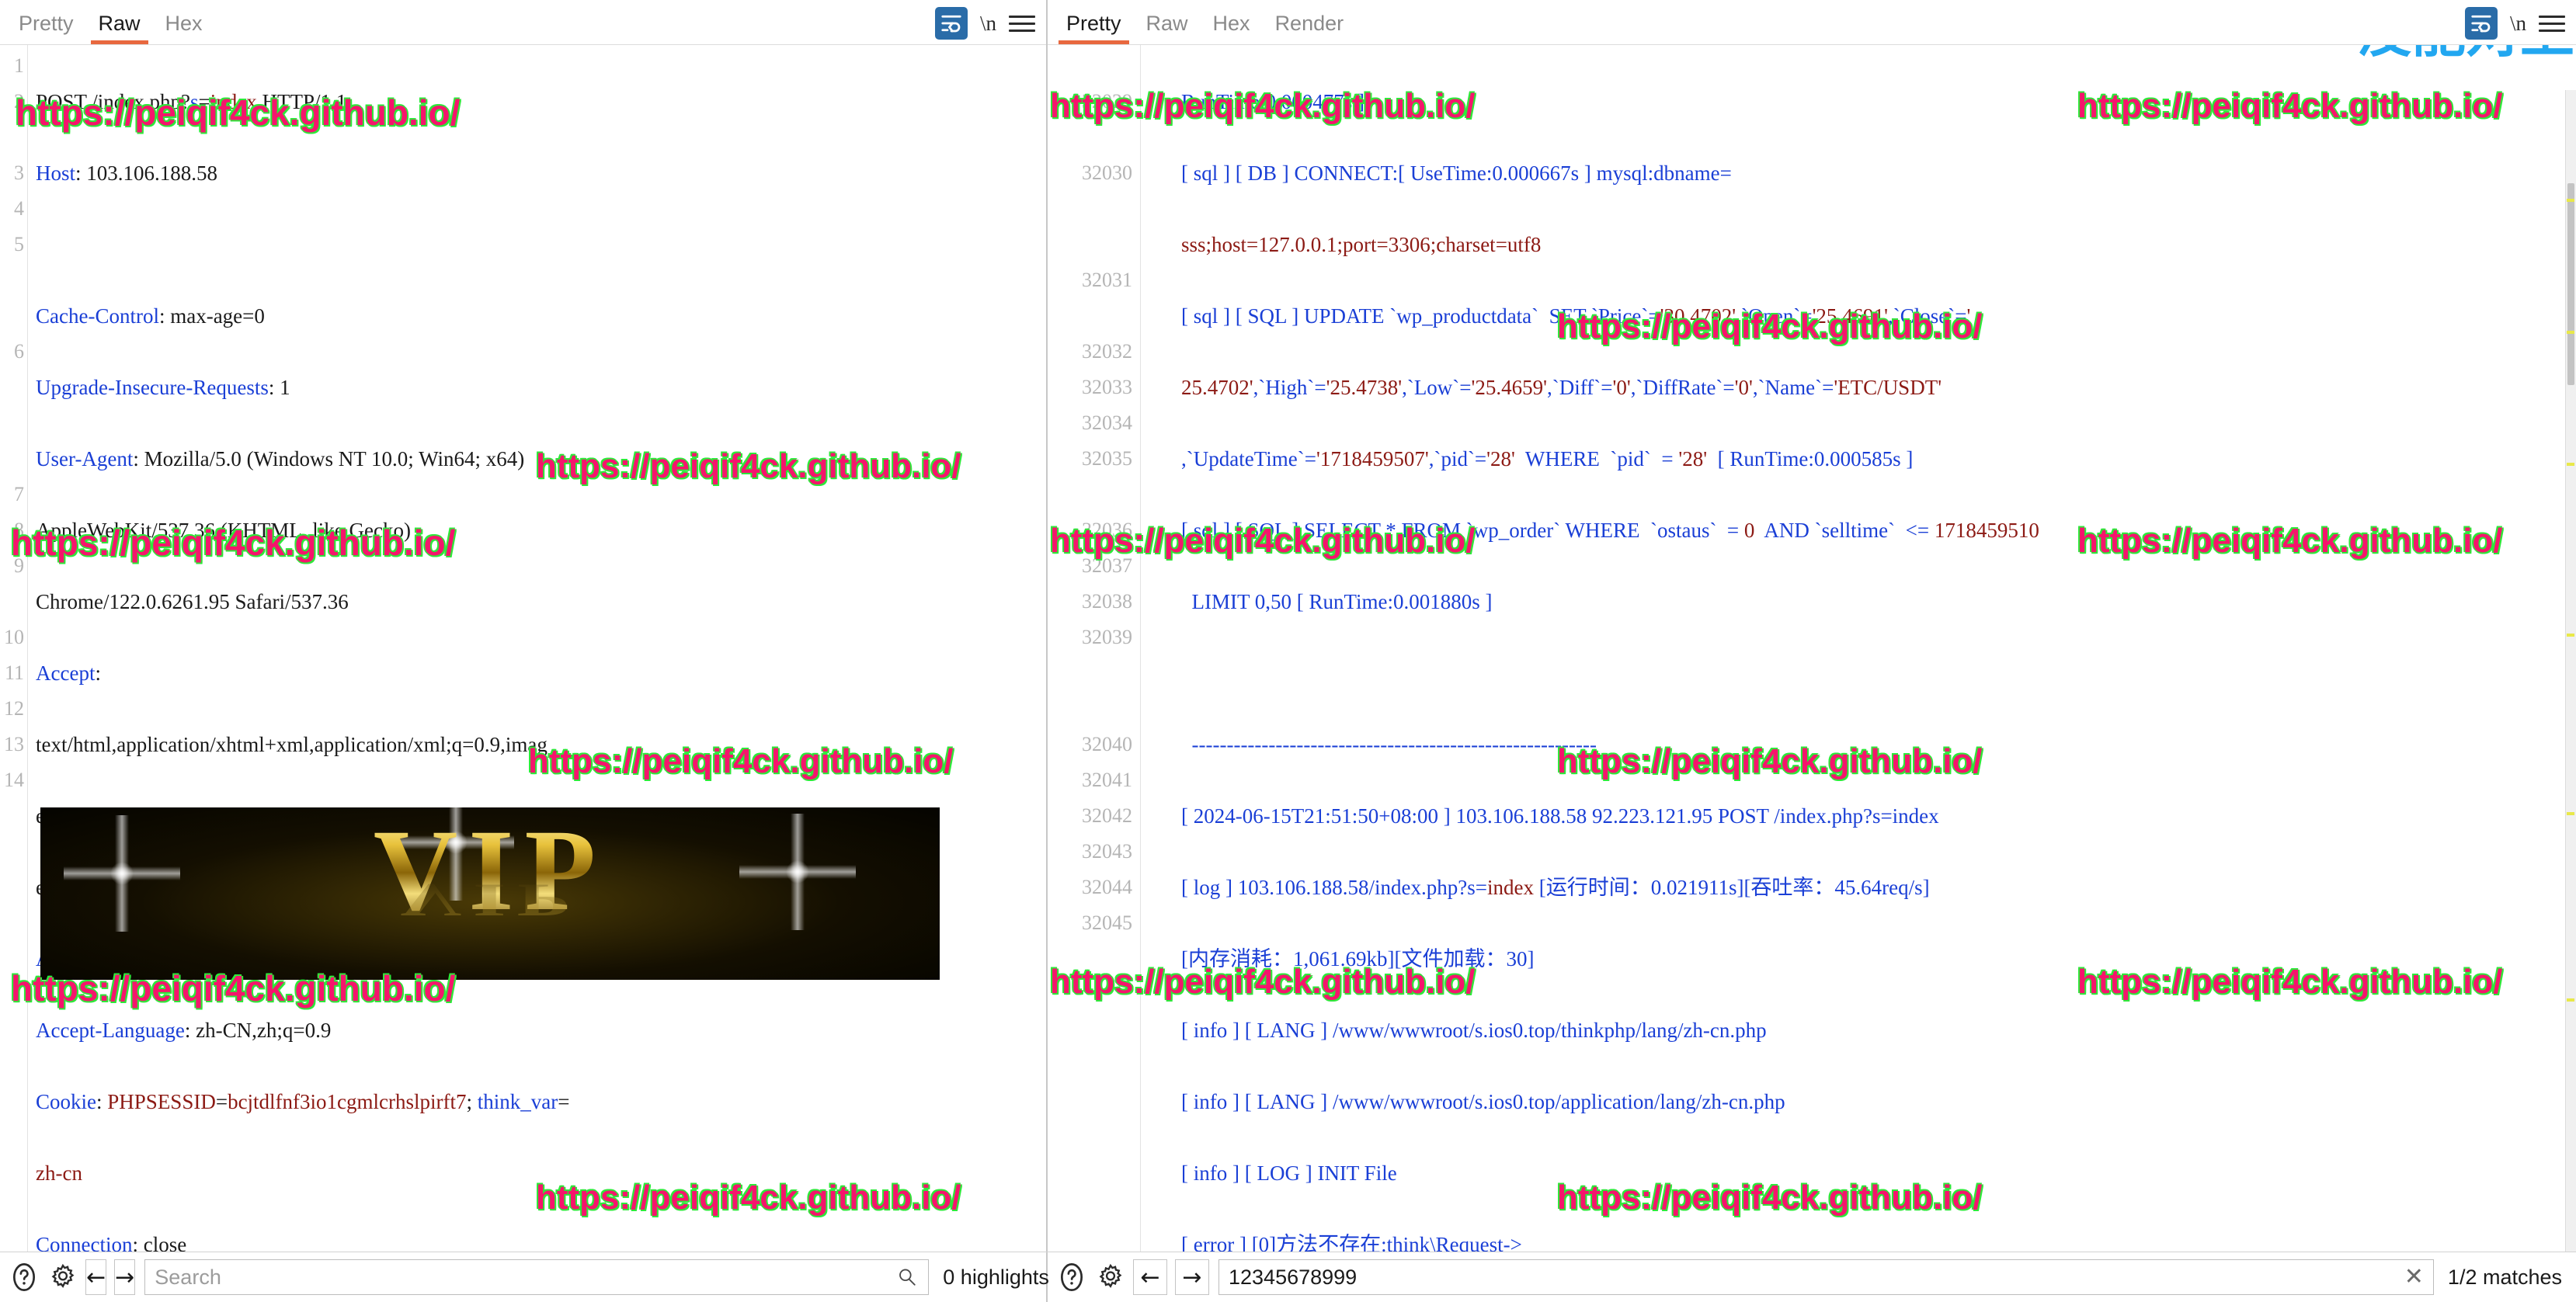  What do you see at coordinates (150, 316) in the screenshot?
I see `request-line-3: Cache-Control: max-age=0` at bounding box center [150, 316].